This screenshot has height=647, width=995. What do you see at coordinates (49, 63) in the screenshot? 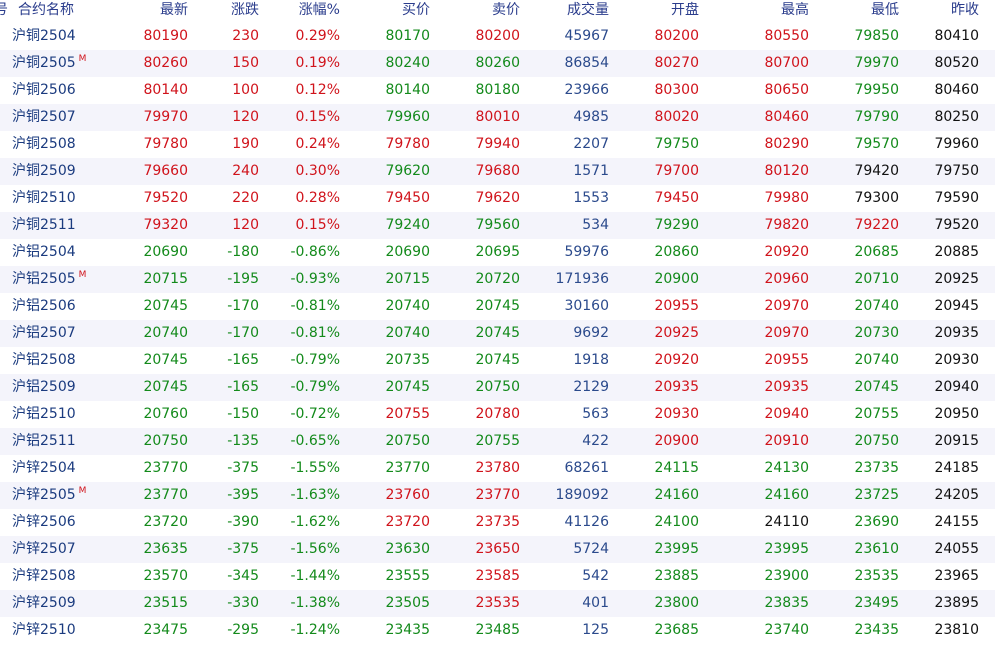
I see `contract-name: 沪铜2505 M` at bounding box center [49, 63].